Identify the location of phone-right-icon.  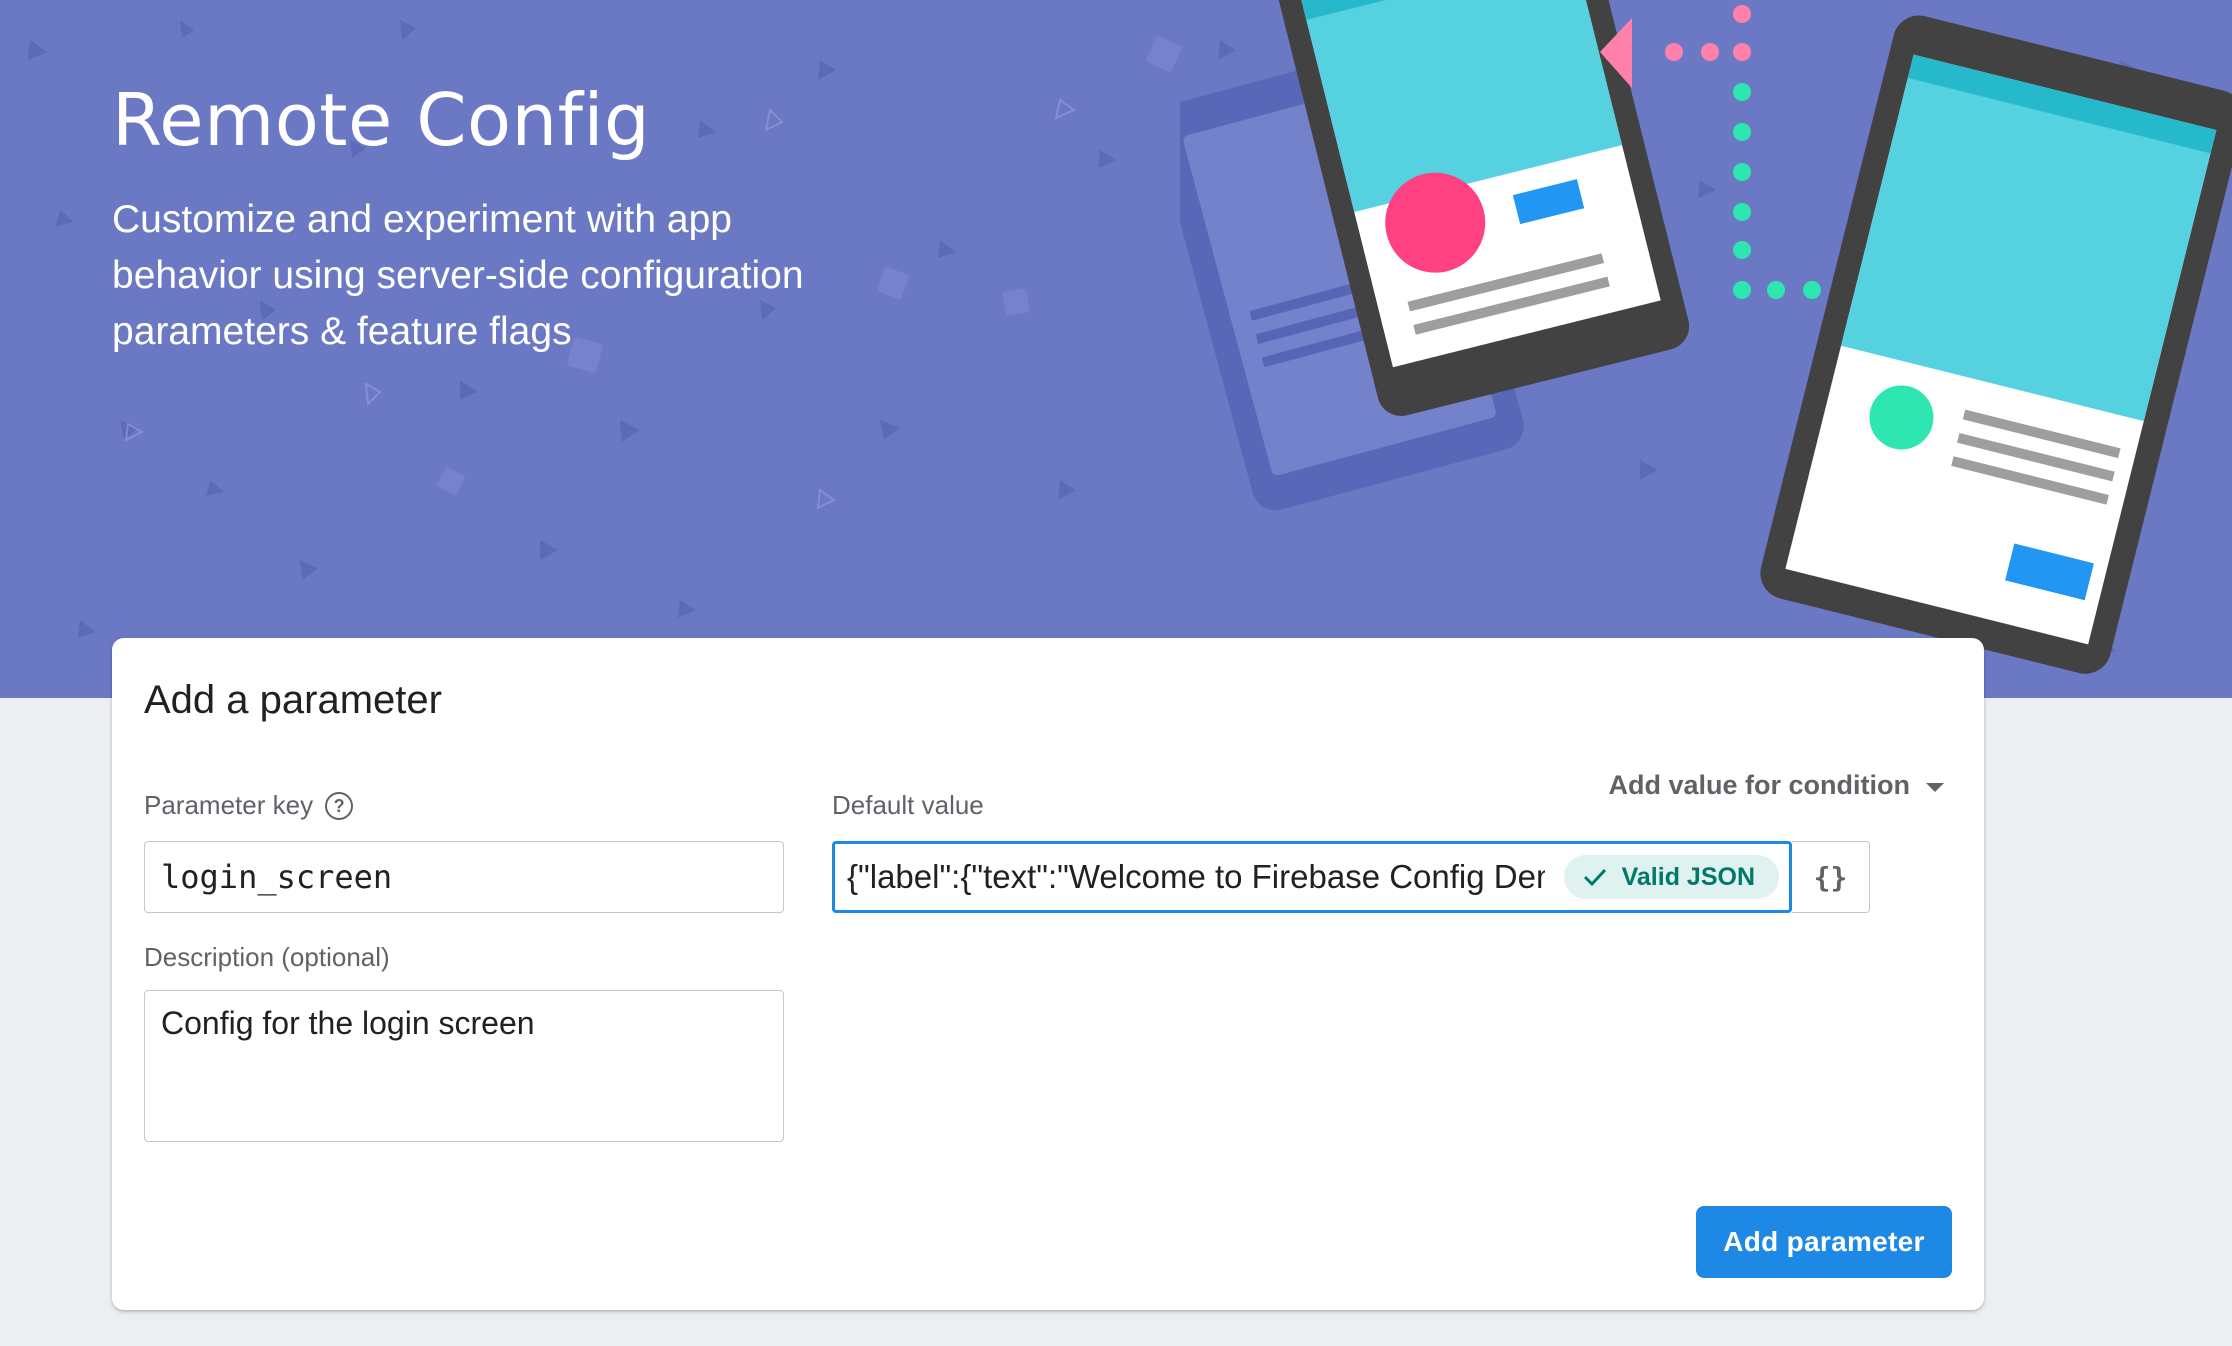
(1996, 344).